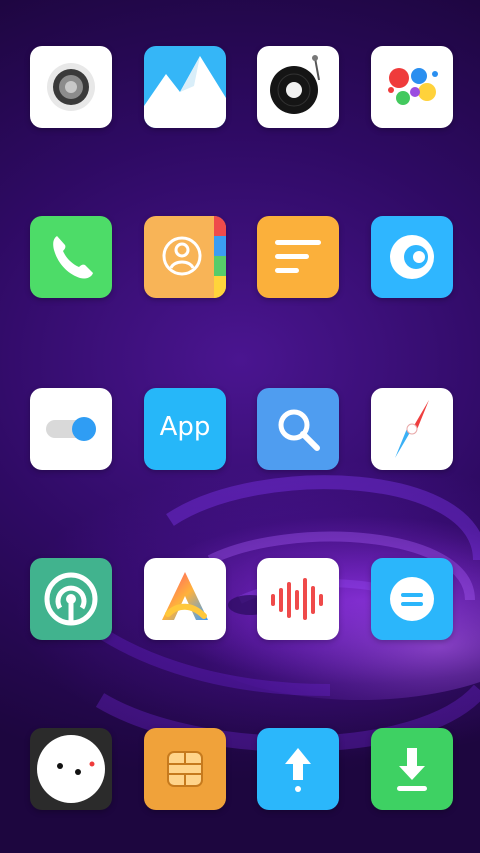  Describe the element at coordinates (412, 257) in the screenshot. I see `browser-app-icon` at that location.